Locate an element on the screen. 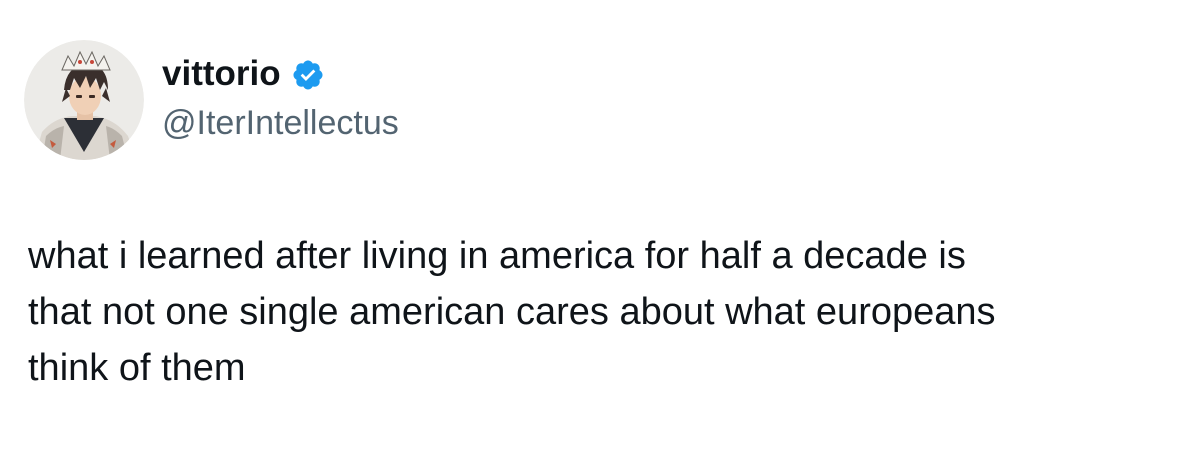  tweet-text-line: think of them is located at coordinates (137, 368).